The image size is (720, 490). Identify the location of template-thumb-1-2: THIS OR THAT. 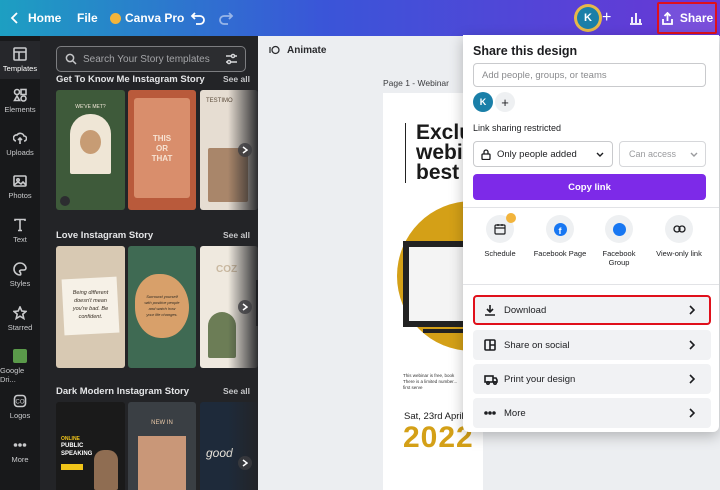
(162, 150).